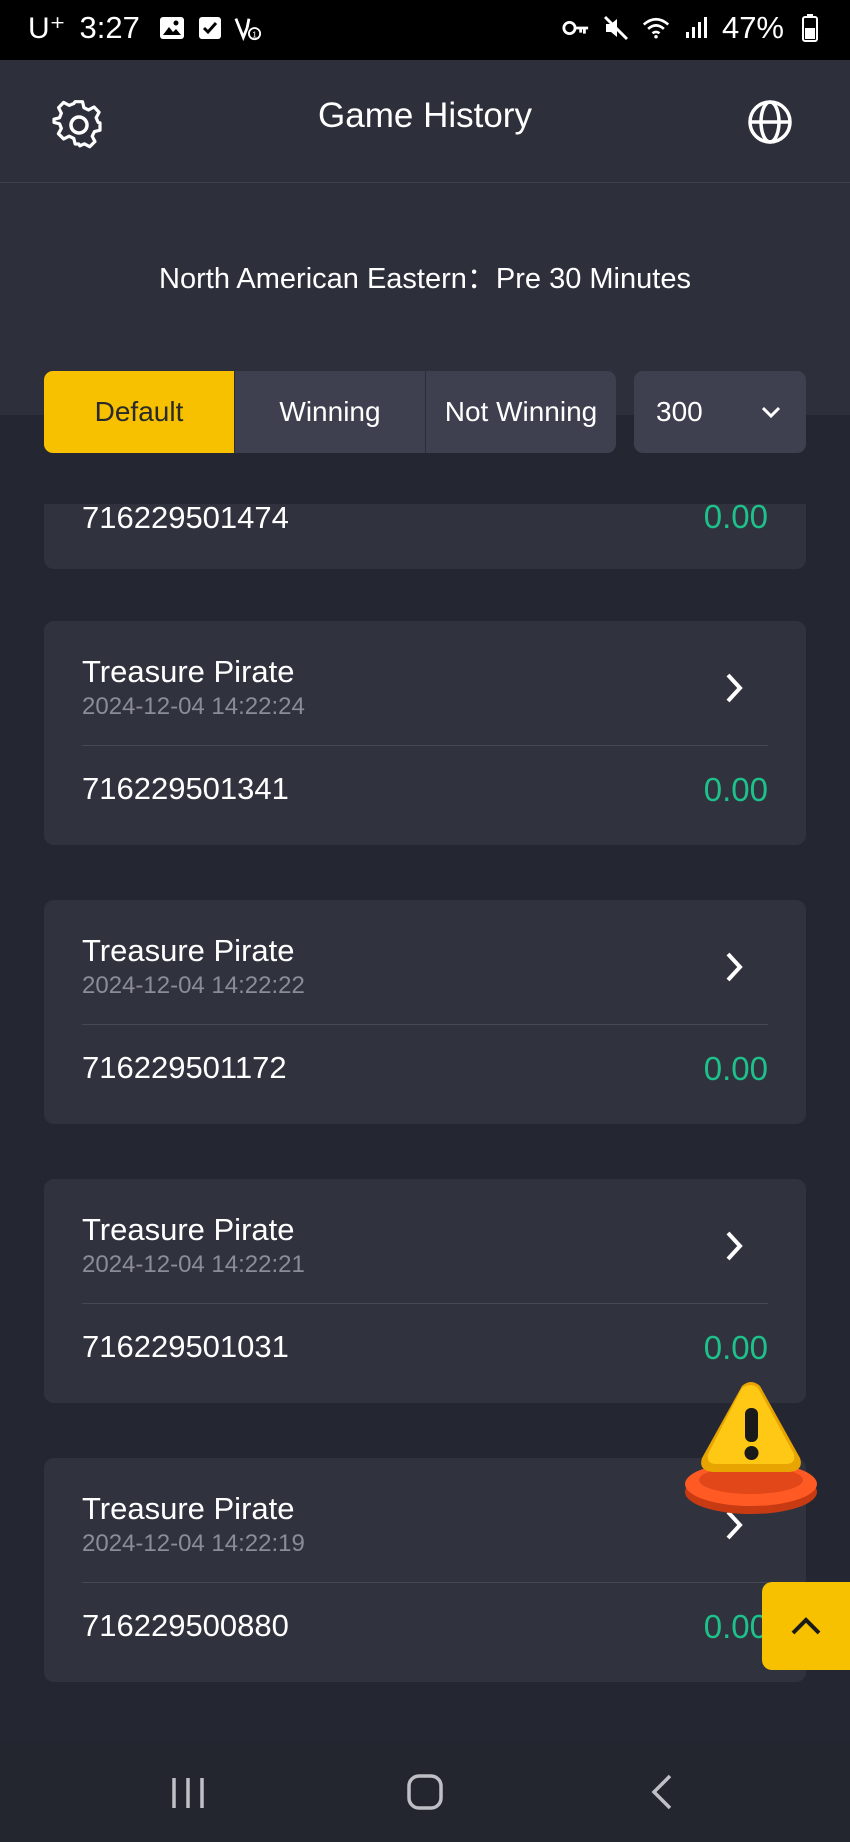 The height and width of the screenshot is (1842, 850). What do you see at coordinates (139, 412) in the screenshot?
I see `tab-default: Default` at bounding box center [139, 412].